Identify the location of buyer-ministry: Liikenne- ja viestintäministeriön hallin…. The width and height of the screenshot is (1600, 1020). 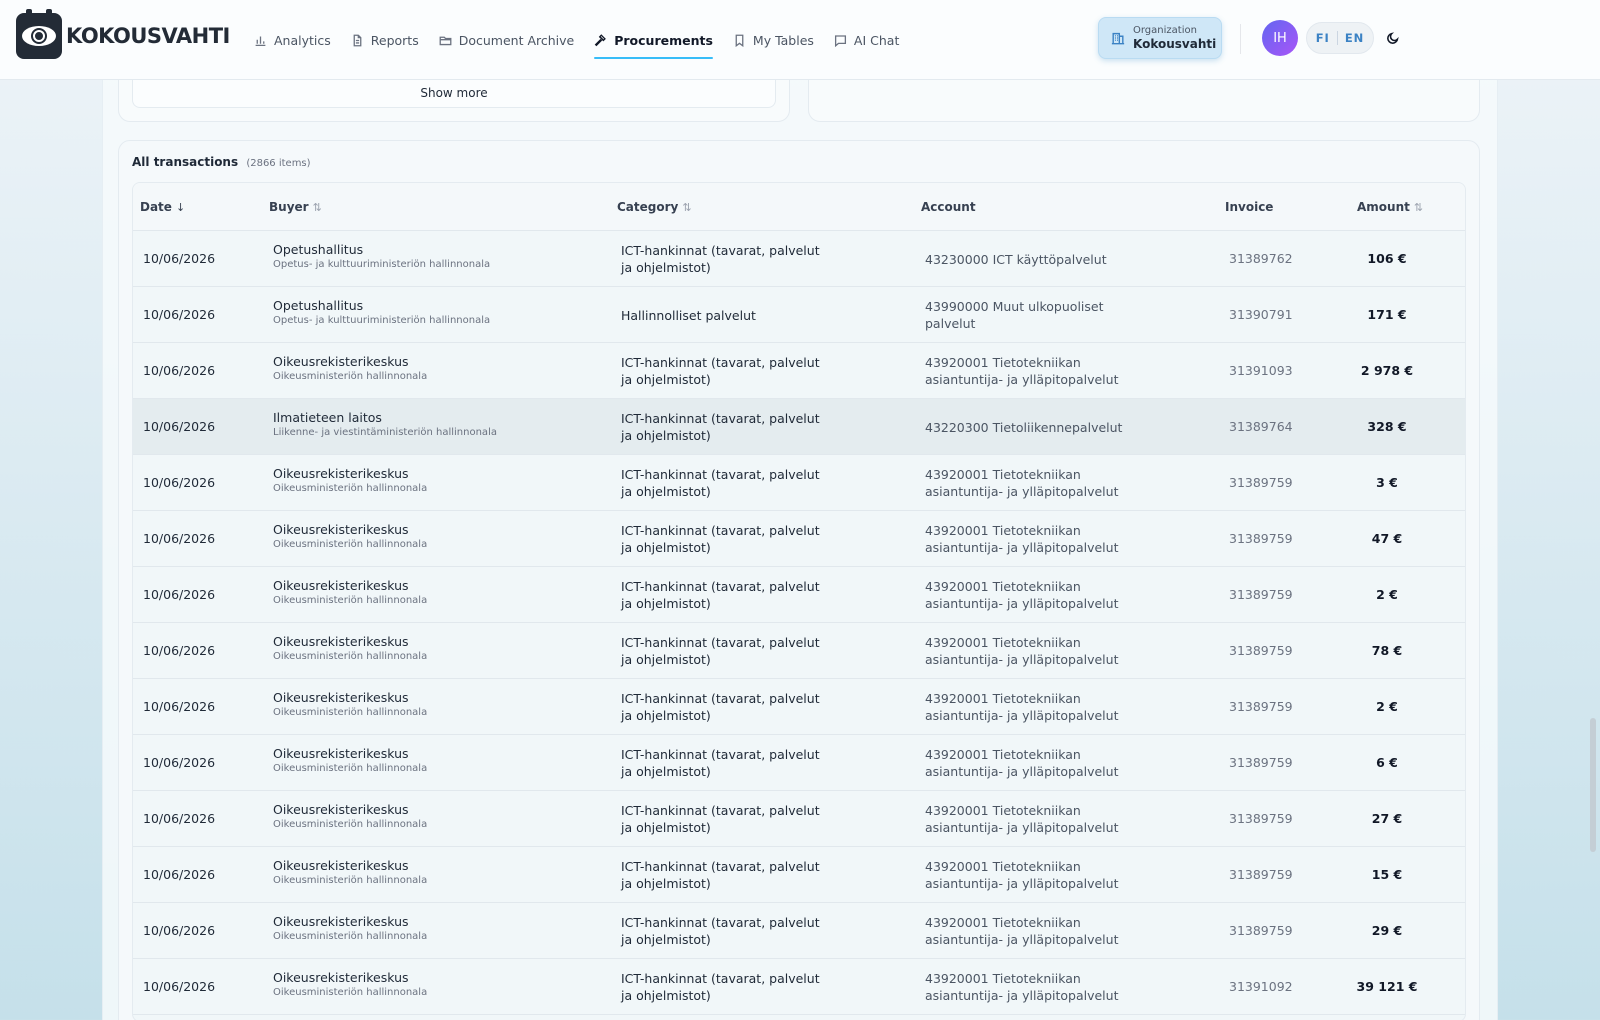
(385, 432).